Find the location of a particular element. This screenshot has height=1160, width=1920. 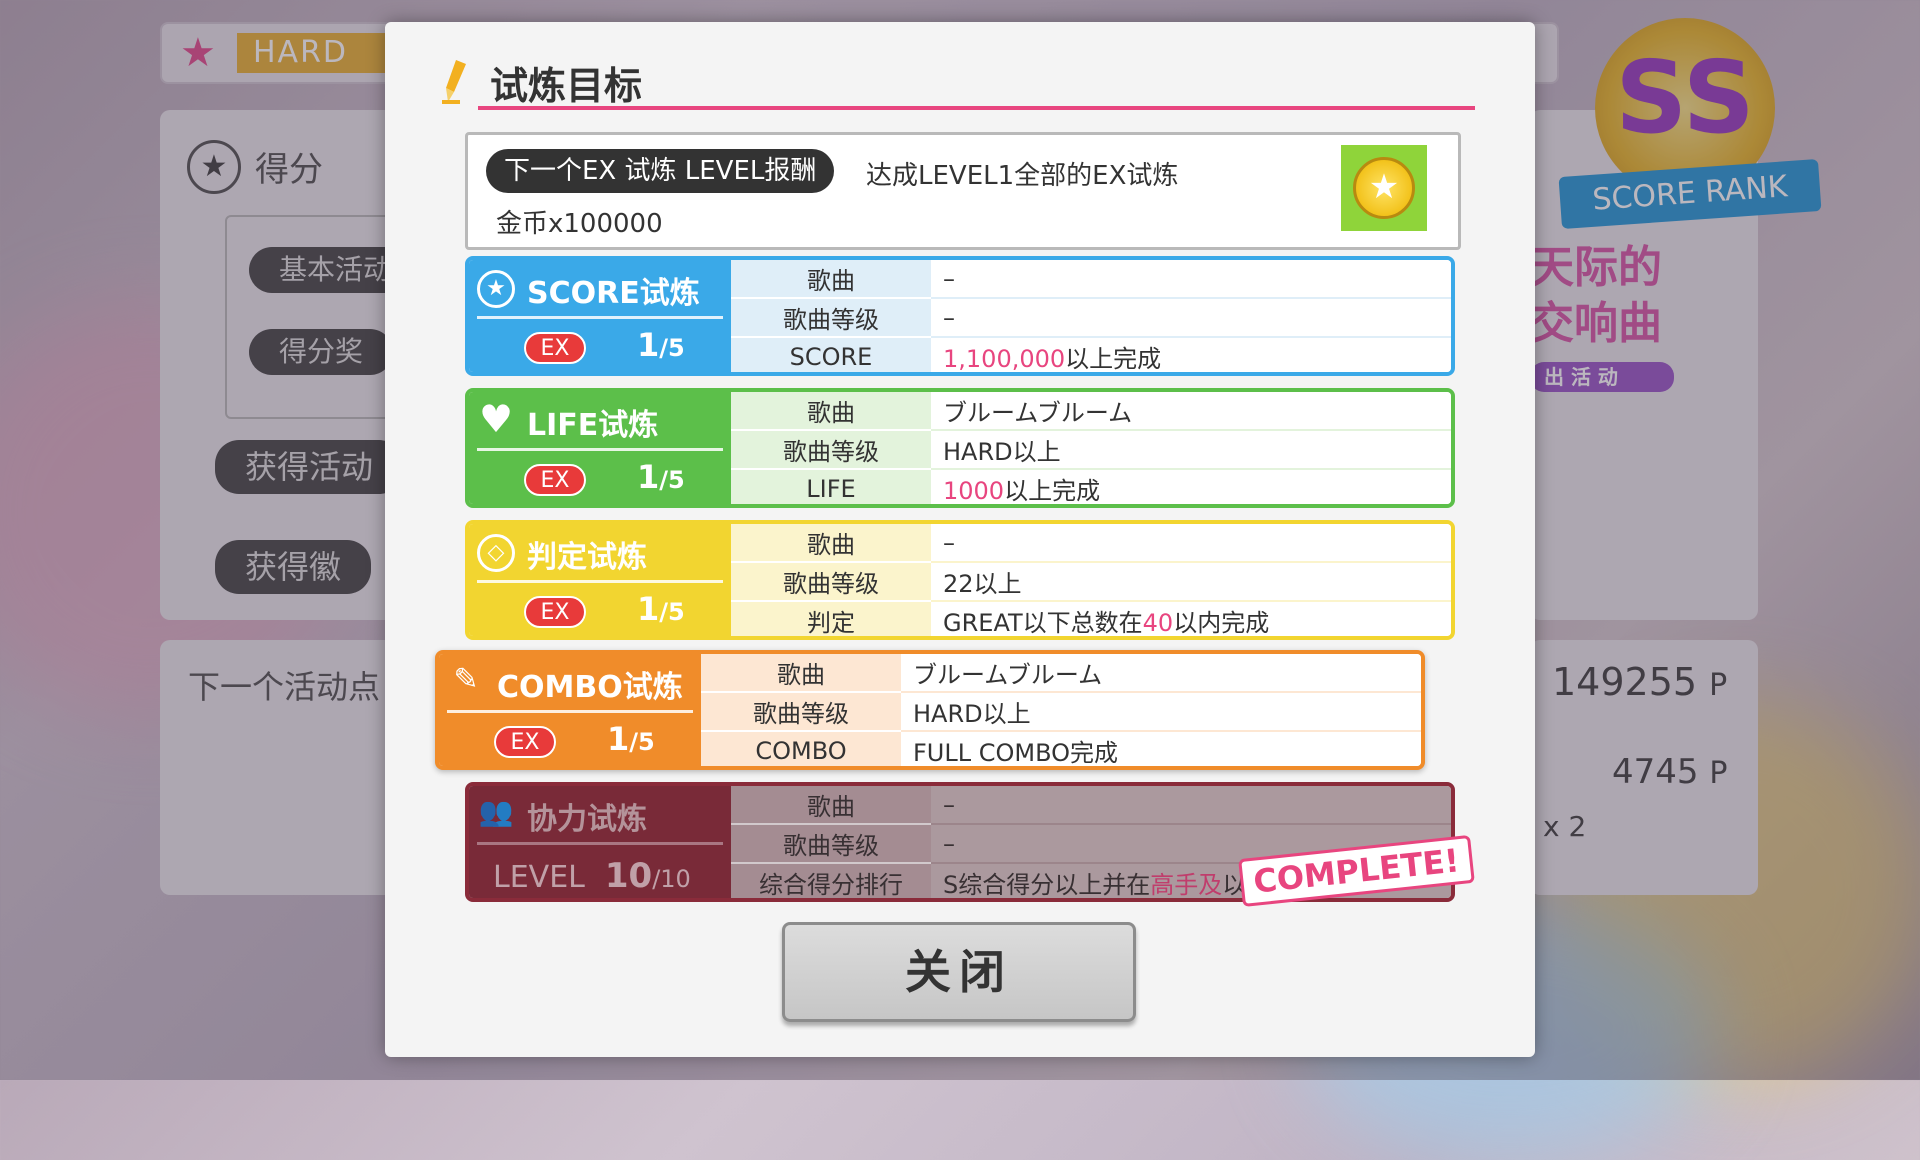

trial-name: COMBO试炼 is located at coordinates (590, 687).